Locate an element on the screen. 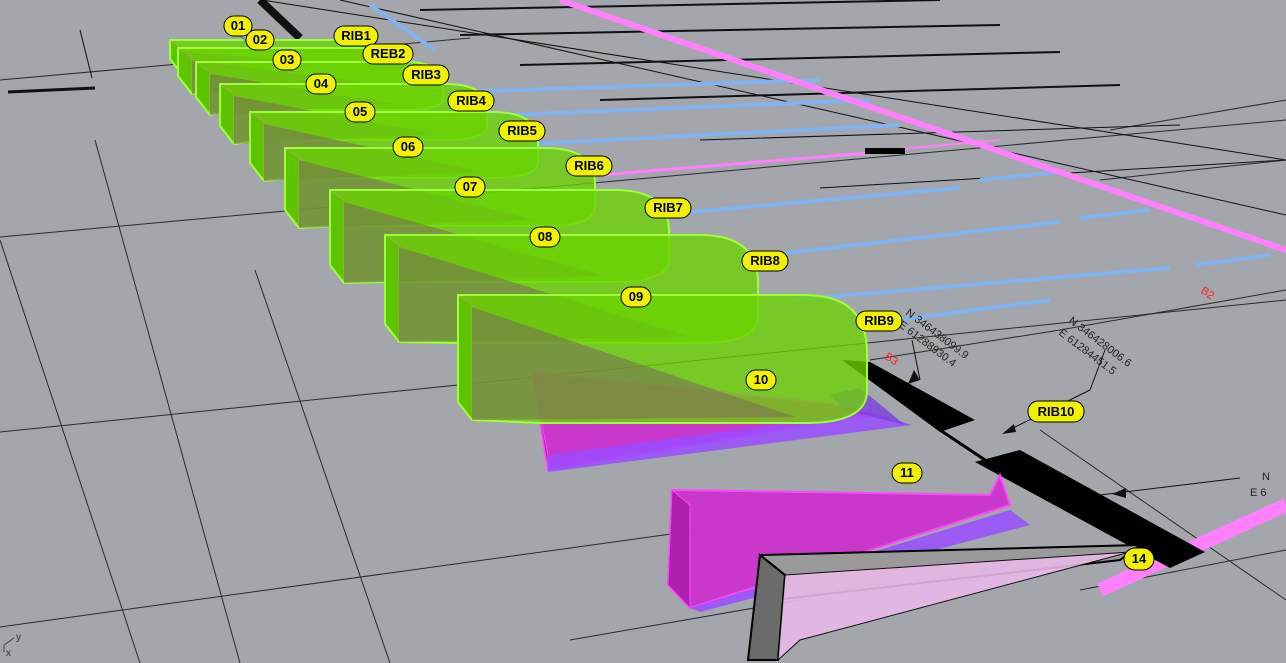 This screenshot has height=663, width=1286. tag-step-01: 01 is located at coordinates (238, 26).